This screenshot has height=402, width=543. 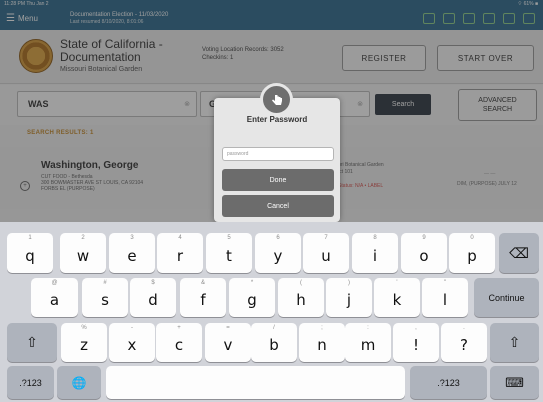 What do you see at coordinates (278, 154) in the screenshot?
I see `password-input: password` at bounding box center [278, 154].